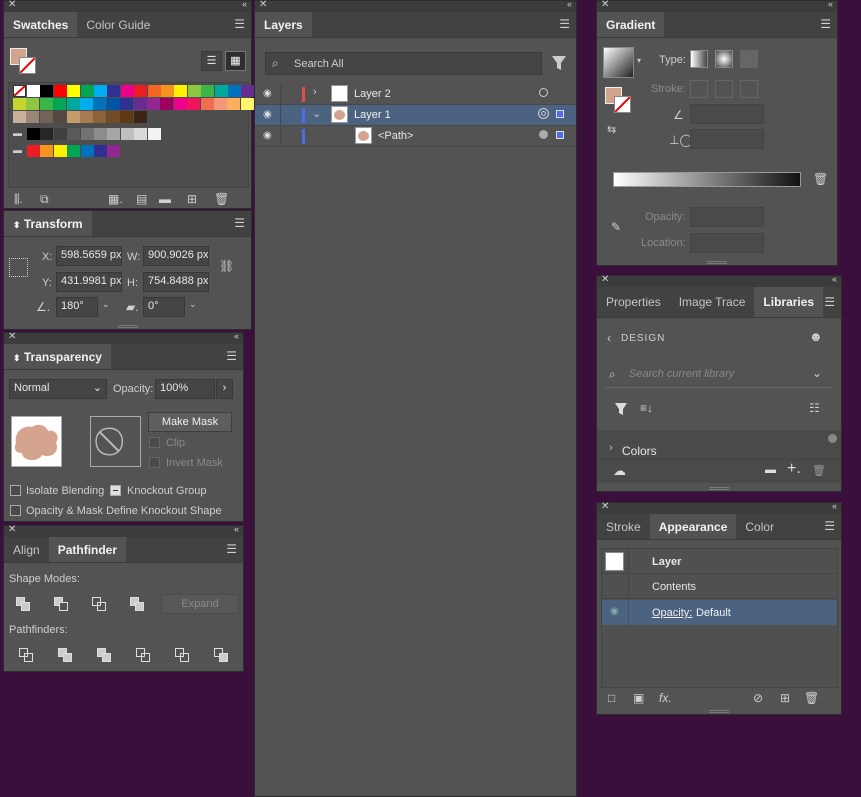 The image size is (861, 797). I want to click on w-field: 900.9026 px, so click(176, 256).